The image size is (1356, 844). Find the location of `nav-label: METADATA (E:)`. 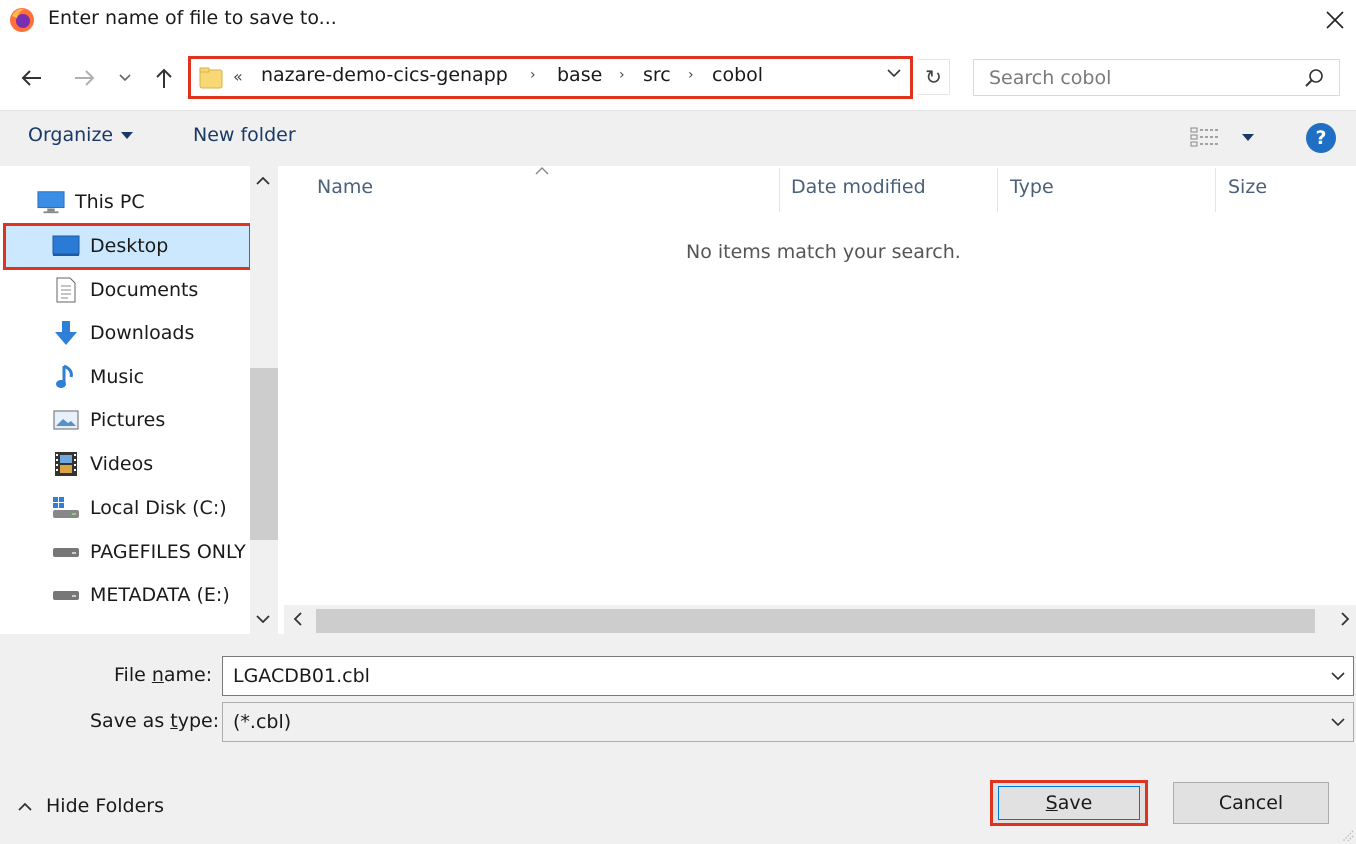

nav-label: METADATA (E:) is located at coordinates (160, 595).